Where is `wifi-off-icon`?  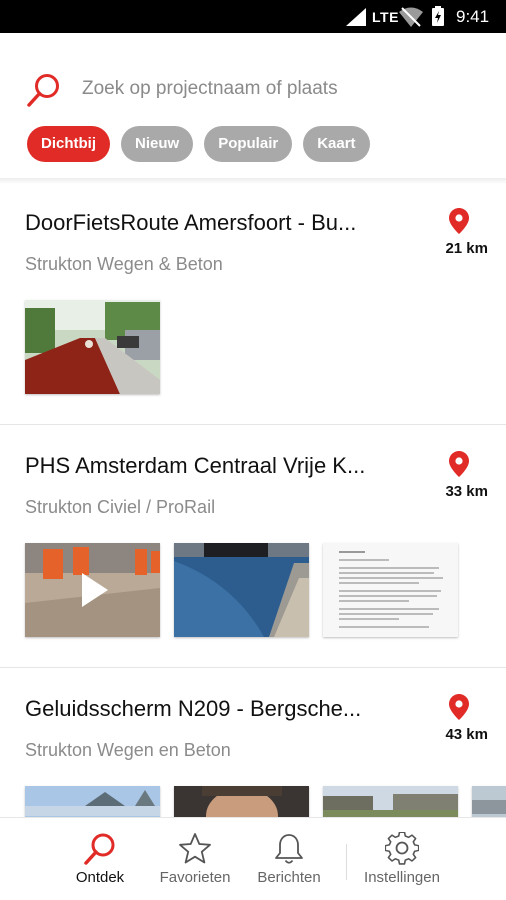 wifi-off-icon is located at coordinates (411, 17).